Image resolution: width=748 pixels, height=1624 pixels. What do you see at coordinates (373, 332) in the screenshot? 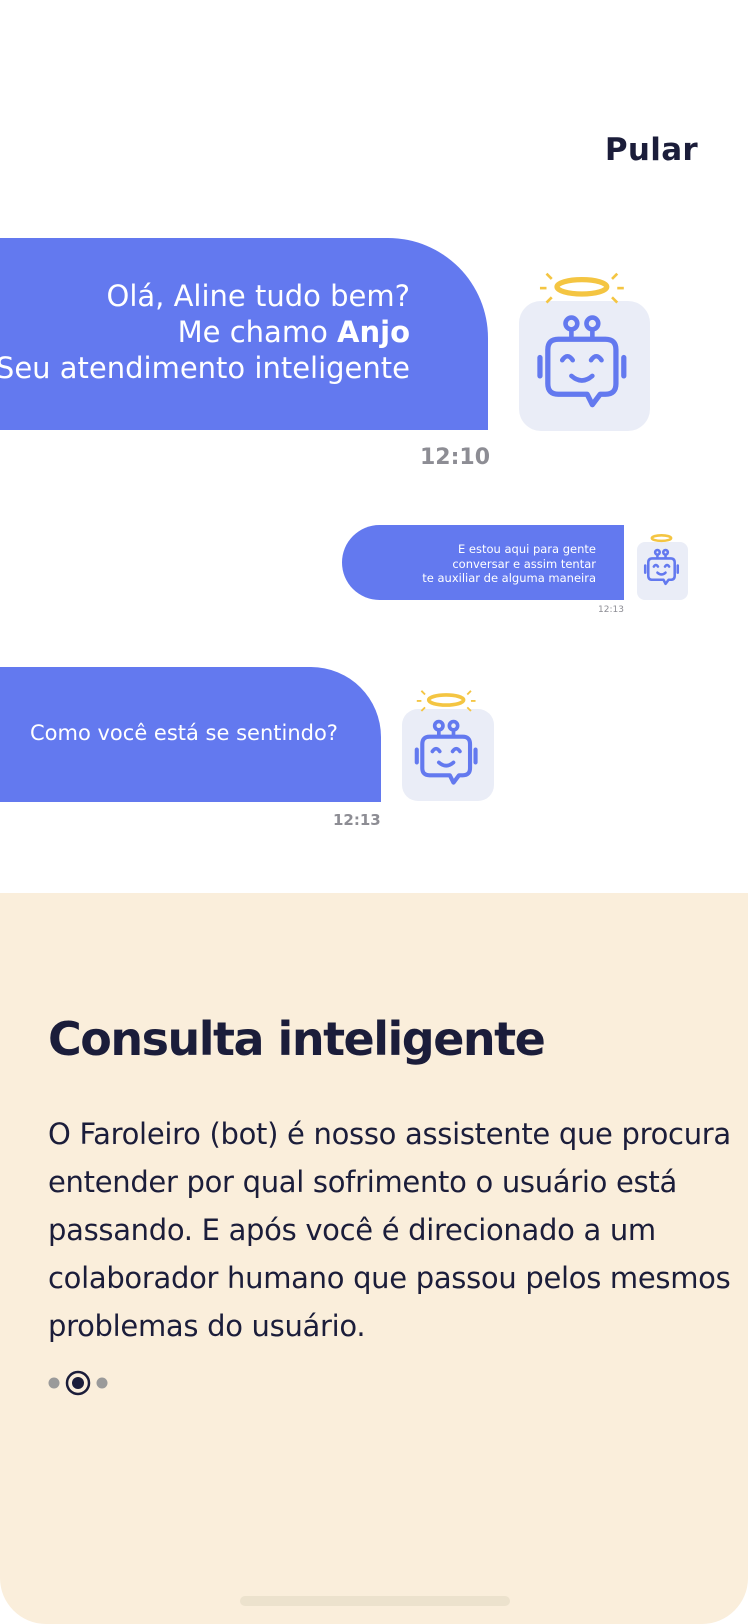
I see `bot-name: Anjo` at bounding box center [373, 332].